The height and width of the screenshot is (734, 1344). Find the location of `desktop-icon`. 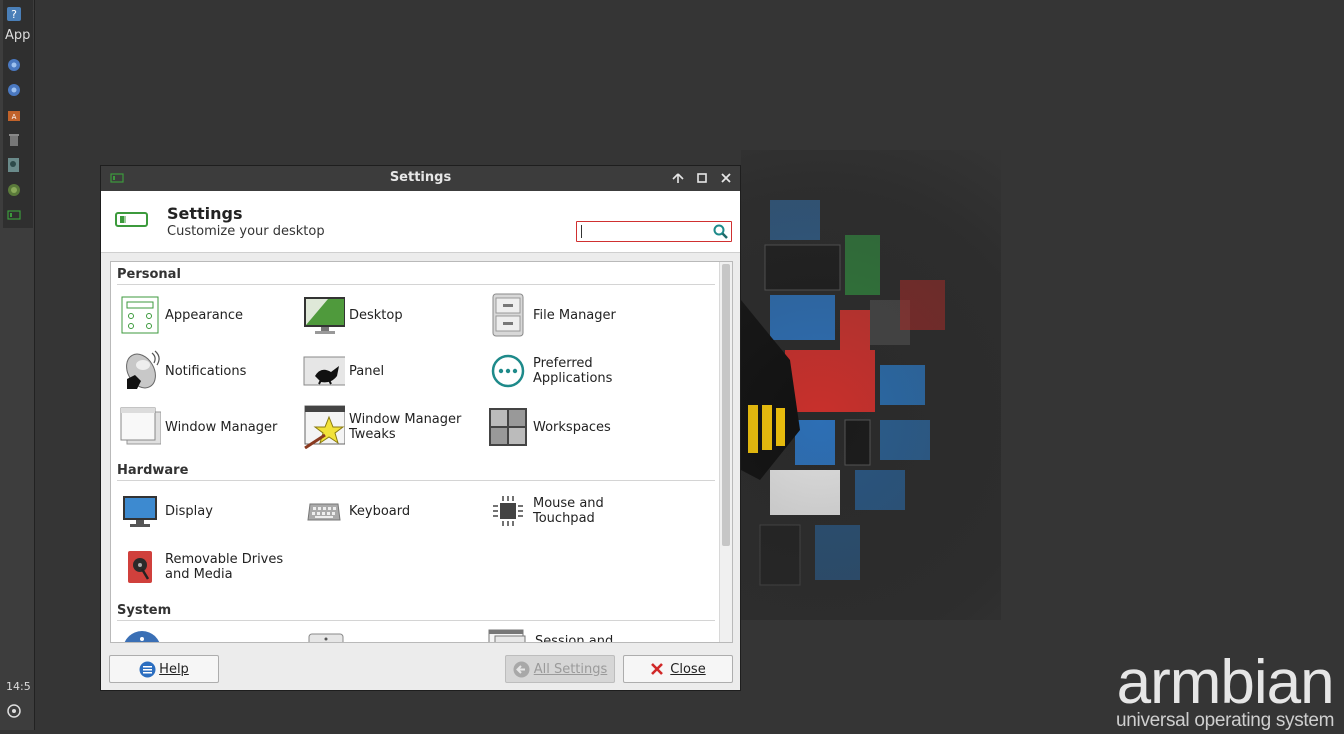

desktop-icon is located at coordinates (324, 315).